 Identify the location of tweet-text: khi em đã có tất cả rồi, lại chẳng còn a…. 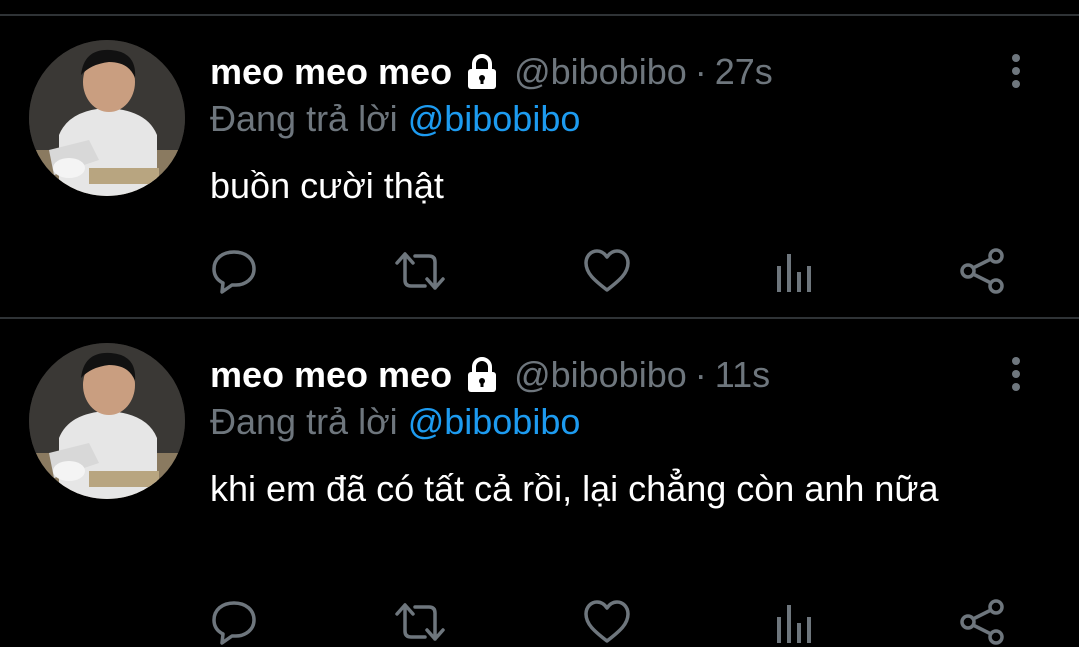
(574, 488).